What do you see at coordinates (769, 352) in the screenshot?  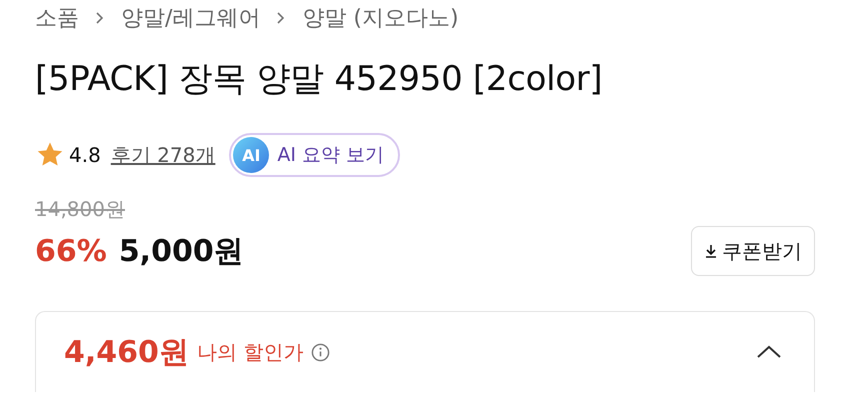 I see `chevron-up-icon` at bounding box center [769, 352].